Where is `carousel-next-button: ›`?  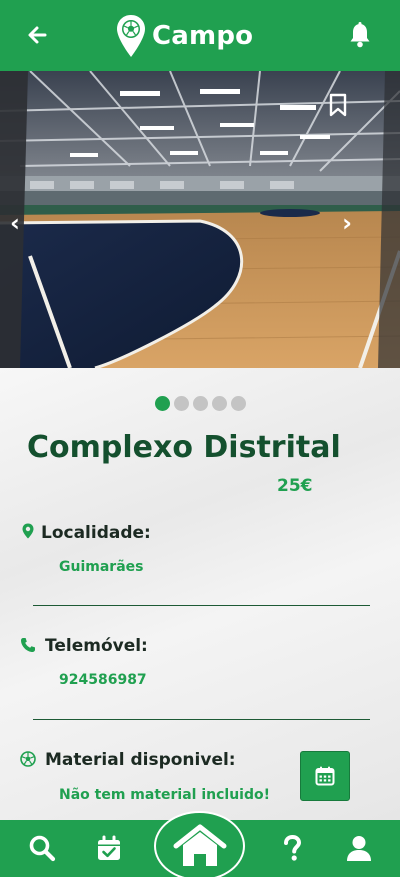
carousel-next-button: › is located at coordinates (347, 223).